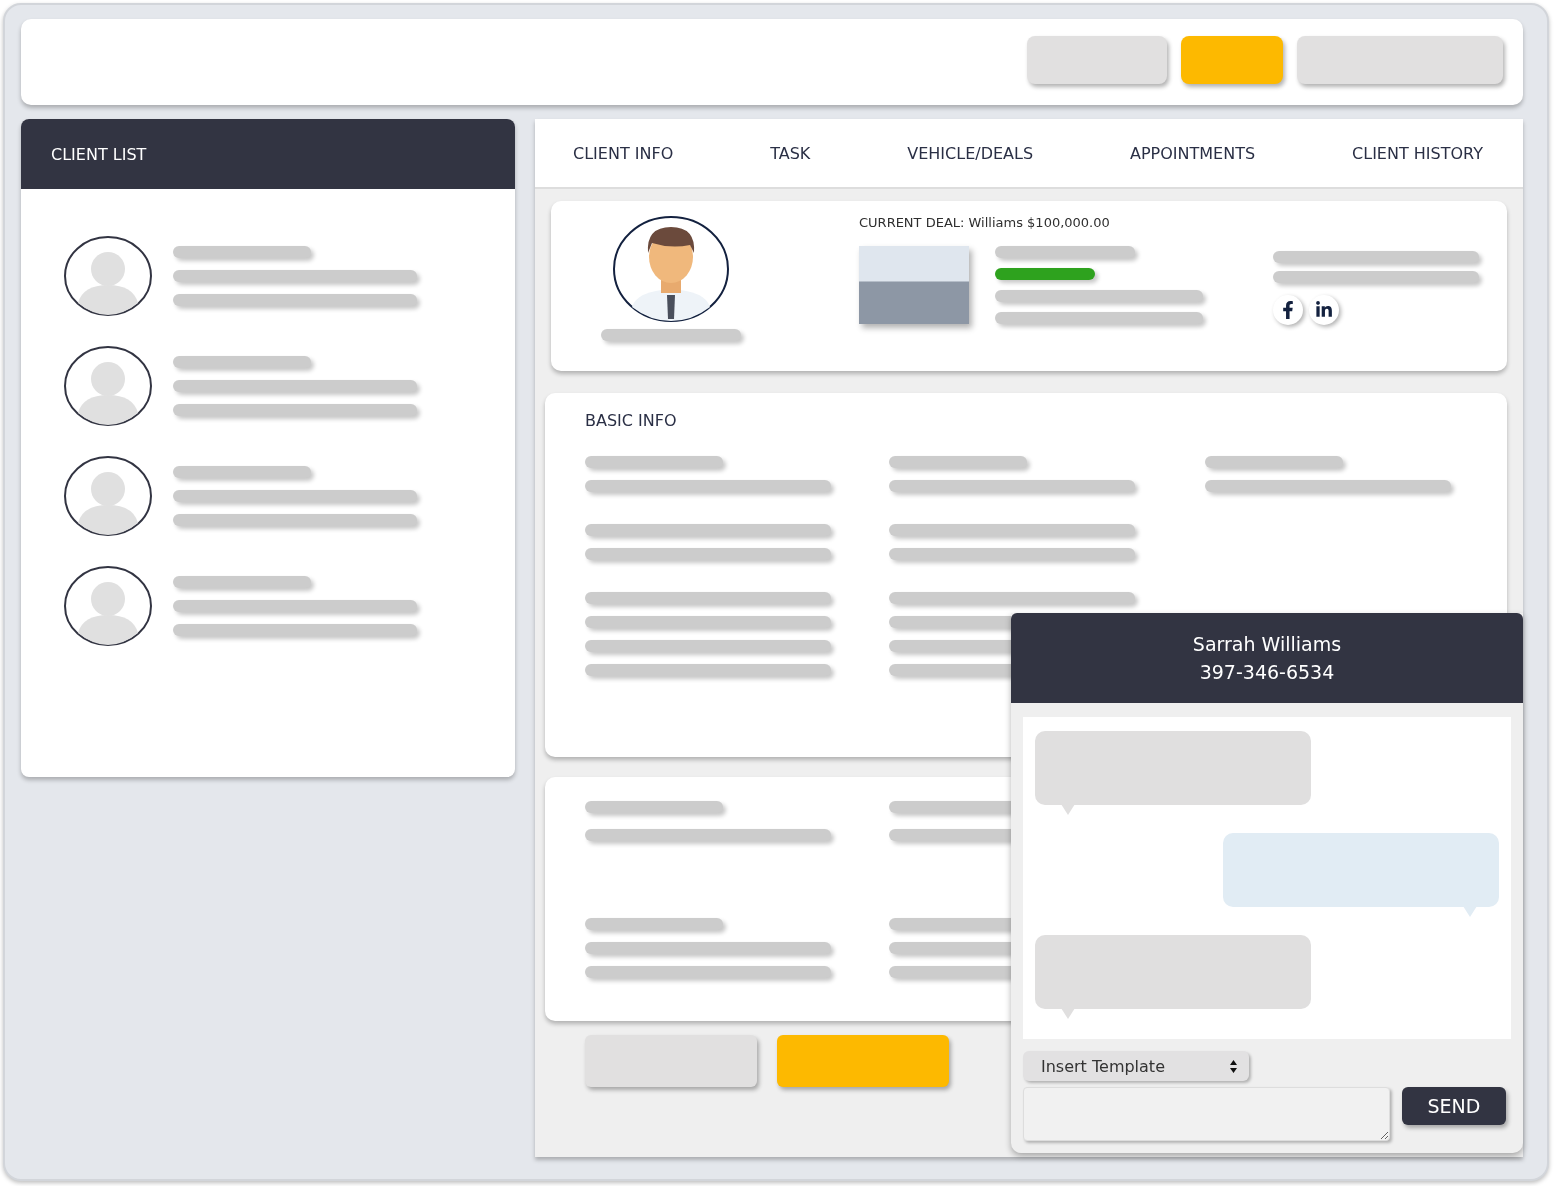 This screenshot has width=1556, height=1186. What do you see at coordinates (1324, 310) in the screenshot?
I see `linkedin-icon` at bounding box center [1324, 310].